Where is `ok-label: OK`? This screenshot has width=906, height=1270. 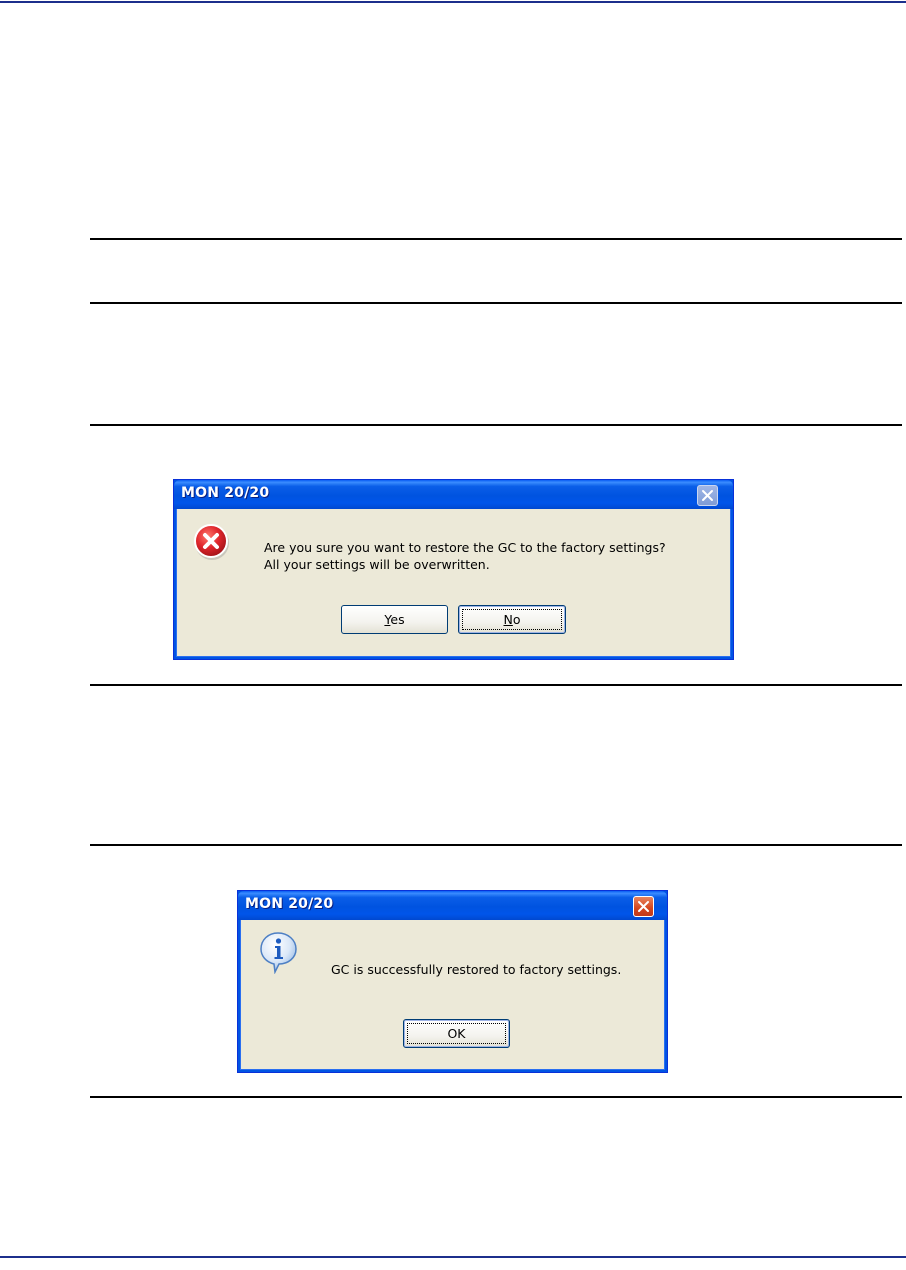 ok-label: OK is located at coordinates (456, 1033).